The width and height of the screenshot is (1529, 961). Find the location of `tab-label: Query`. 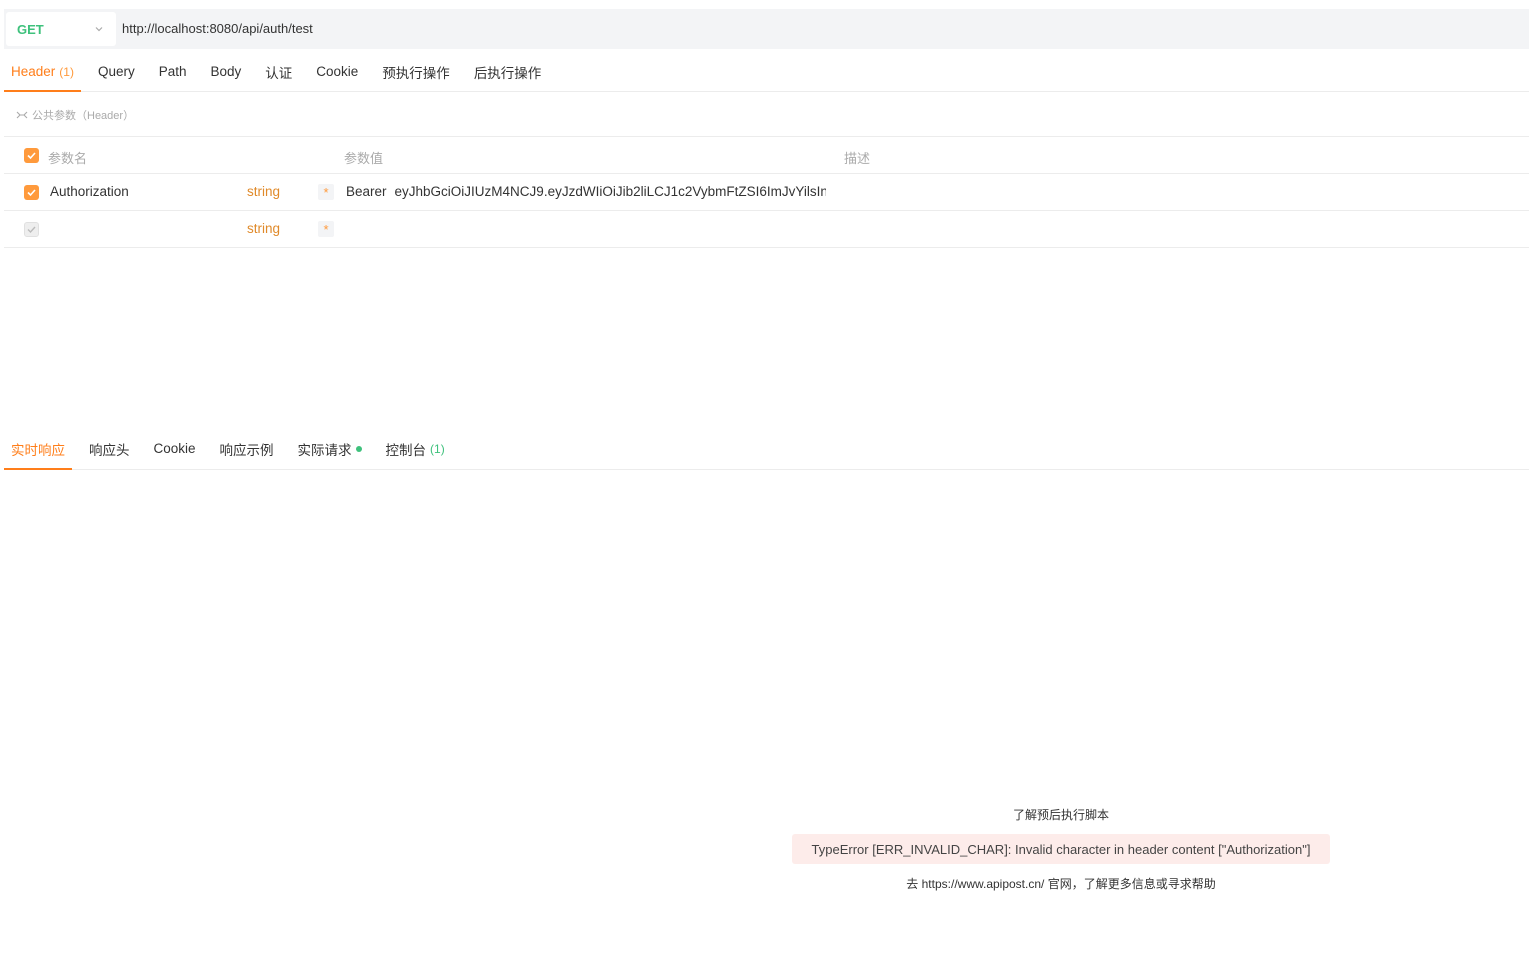

tab-label: Query is located at coordinates (116, 71).